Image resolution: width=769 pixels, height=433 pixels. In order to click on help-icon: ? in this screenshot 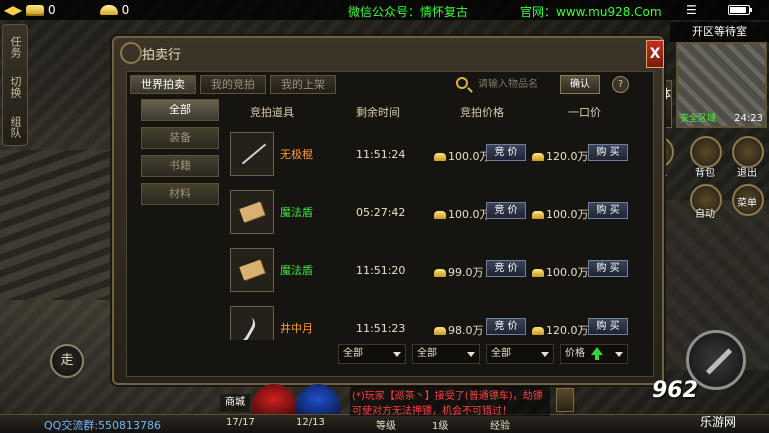, I will do `click(620, 84)`.